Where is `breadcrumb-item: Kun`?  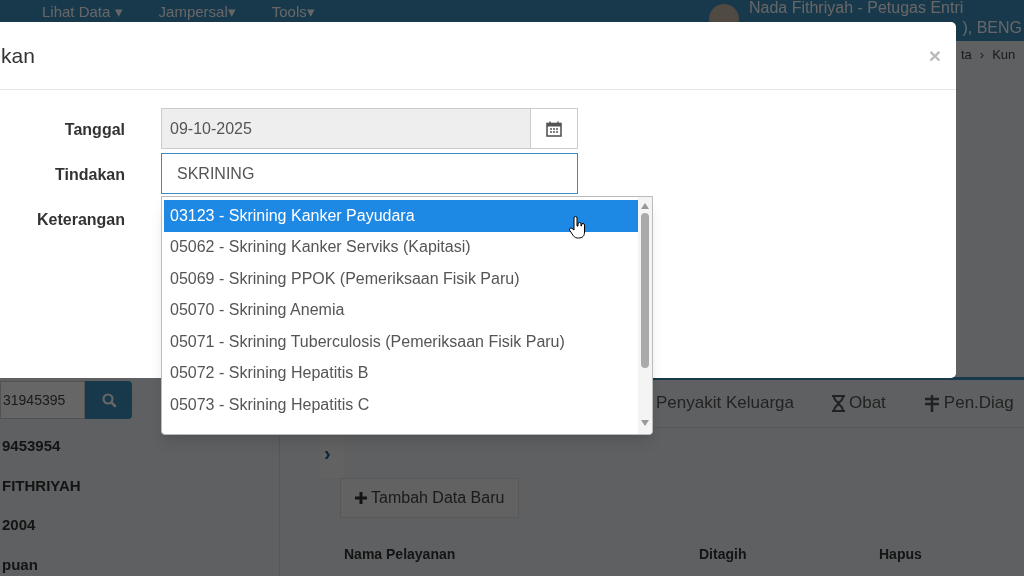
breadcrumb-item: Kun is located at coordinates (1004, 55).